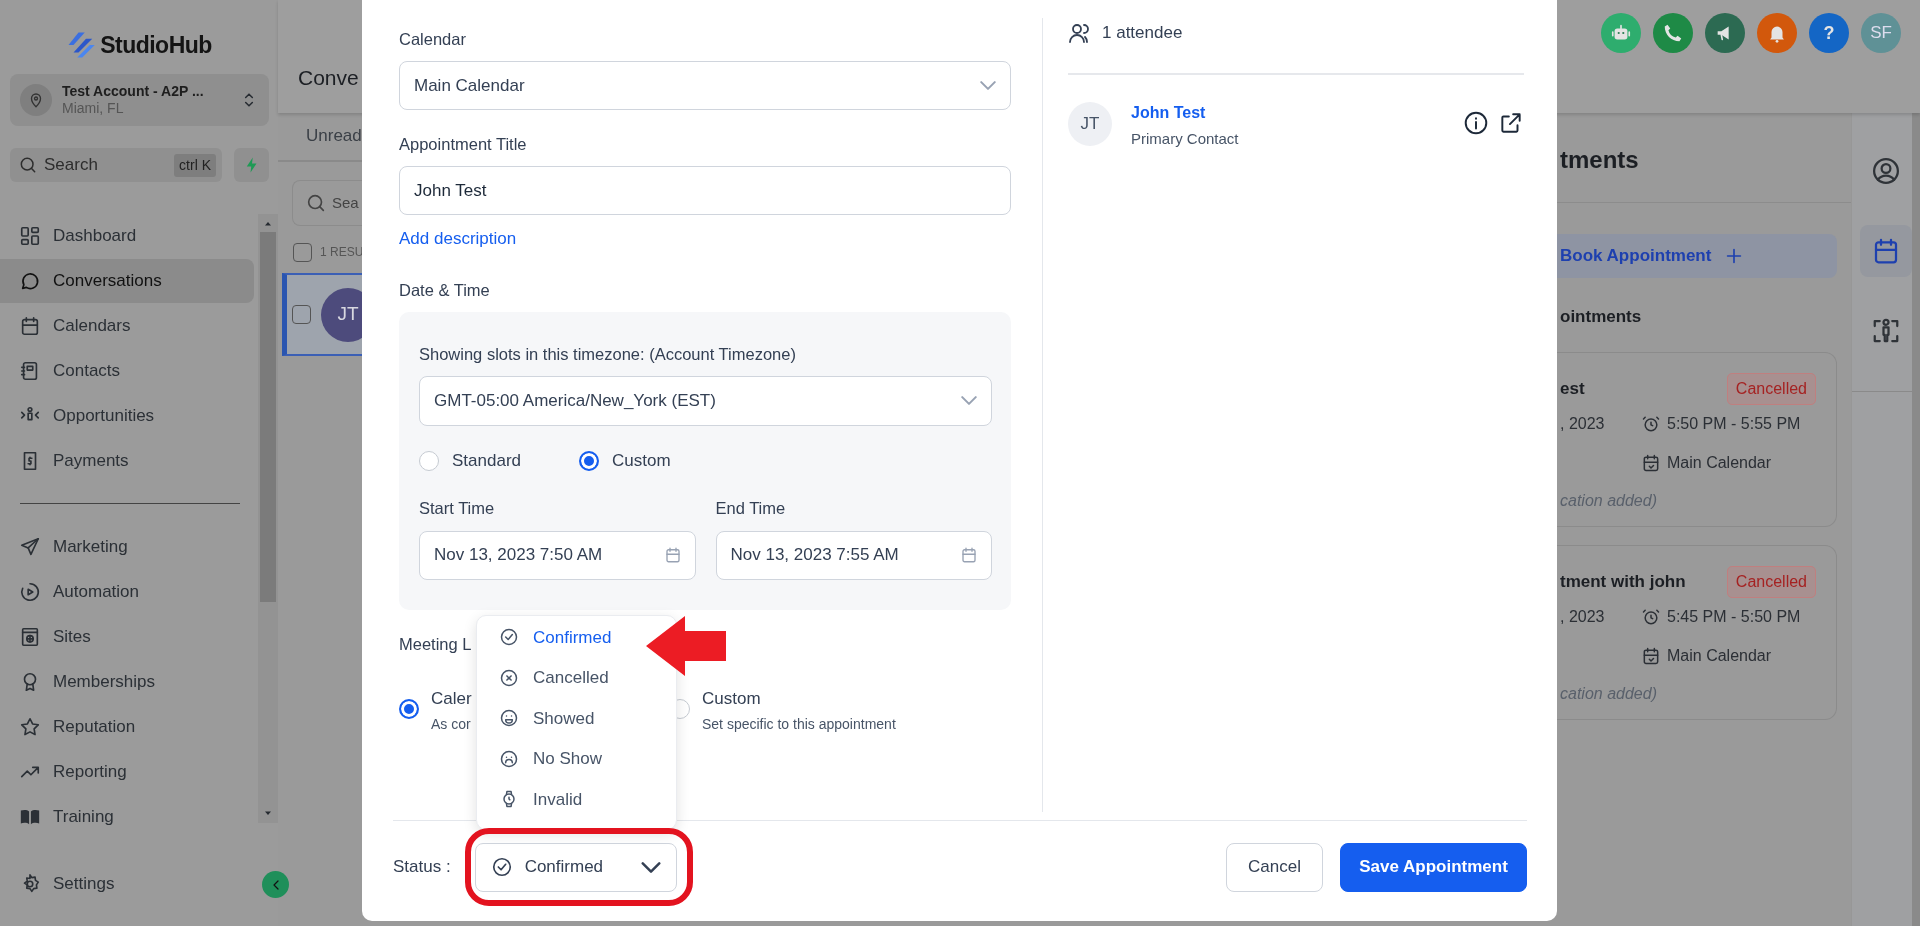 The height and width of the screenshot is (926, 1920). Describe the element at coordinates (127, 592) in the screenshot. I see `nav-item: Automation` at that location.